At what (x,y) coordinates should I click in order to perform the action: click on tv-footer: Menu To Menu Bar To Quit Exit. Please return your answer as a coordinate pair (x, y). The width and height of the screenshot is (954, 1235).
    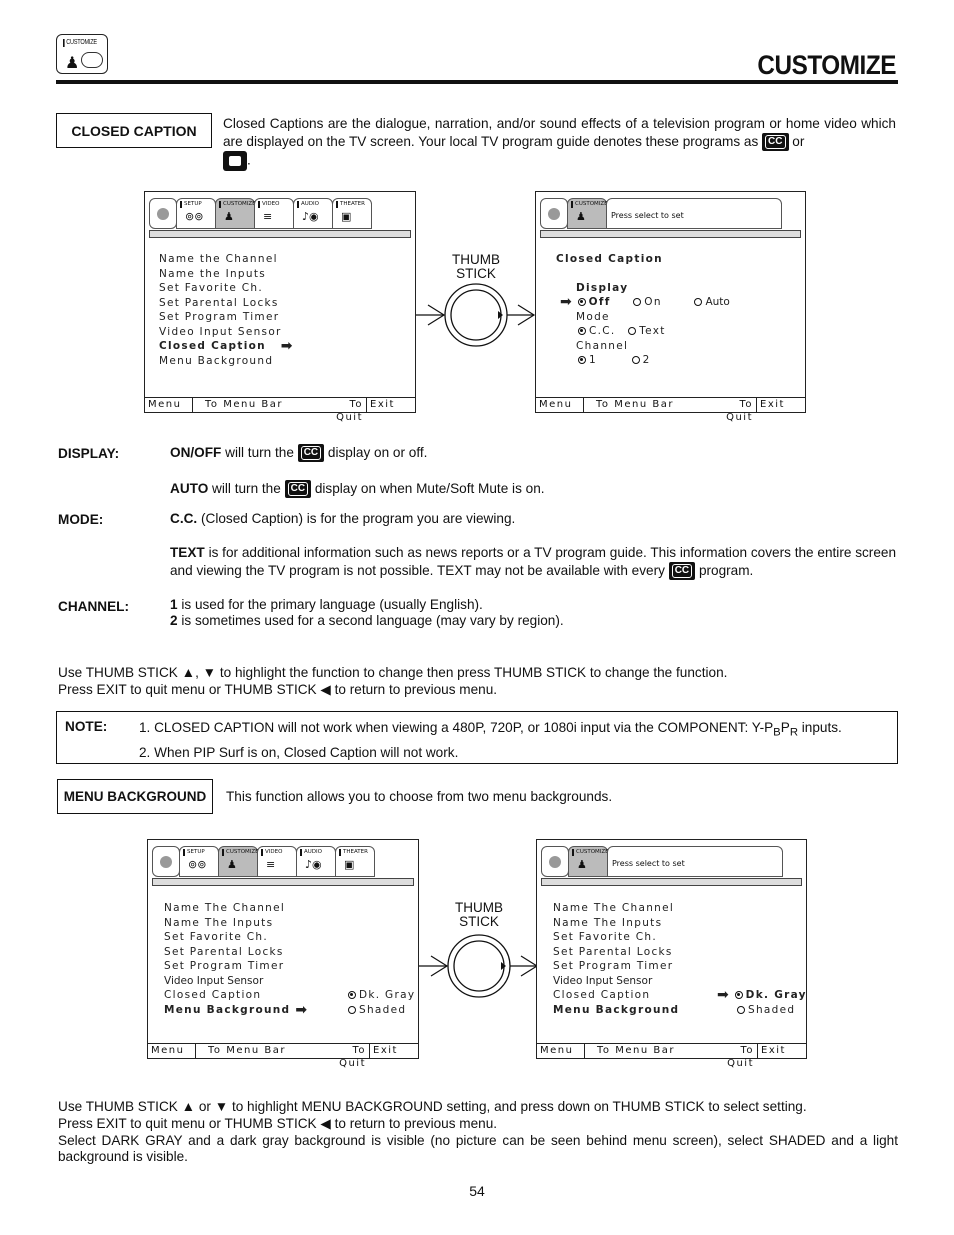
    Looking at the image, I should click on (280, 410).